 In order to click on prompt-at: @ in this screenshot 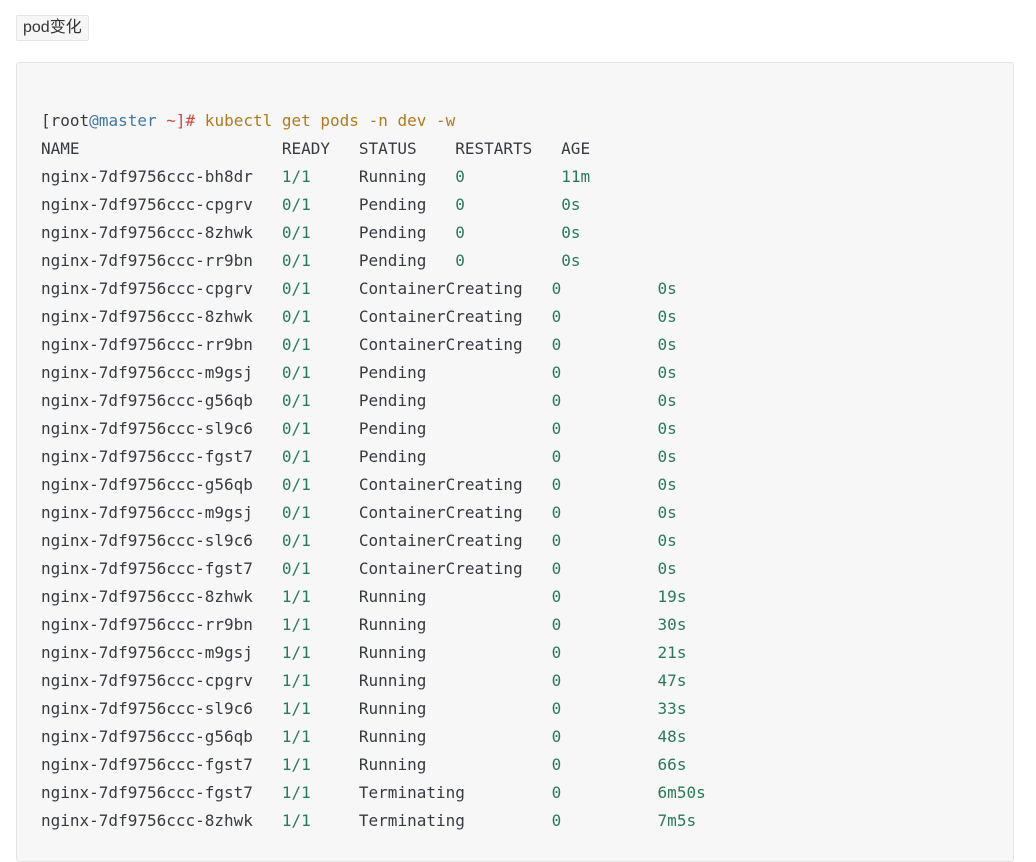, I will do `click(94, 120)`.